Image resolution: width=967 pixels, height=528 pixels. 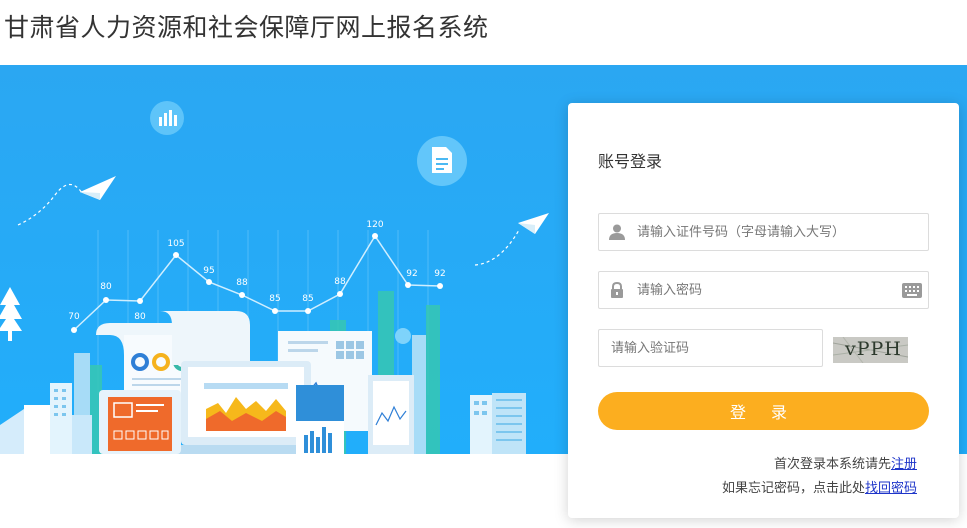 I want to click on chart-point-label: 105, so click(x=175, y=244).